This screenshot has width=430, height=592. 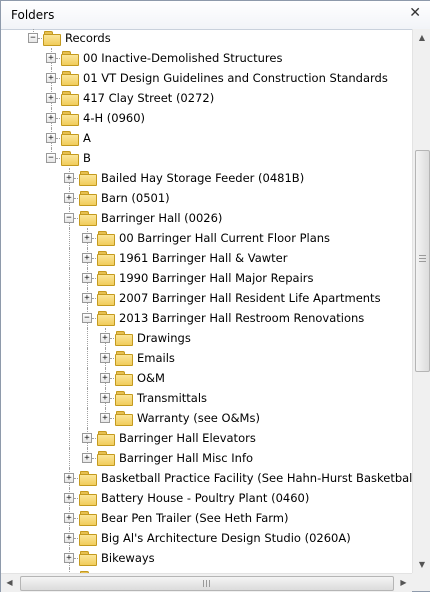 What do you see at coordinates (87, 378) in the screenshot?
I see `tree-guide-line` at bounding box center [87, 378].